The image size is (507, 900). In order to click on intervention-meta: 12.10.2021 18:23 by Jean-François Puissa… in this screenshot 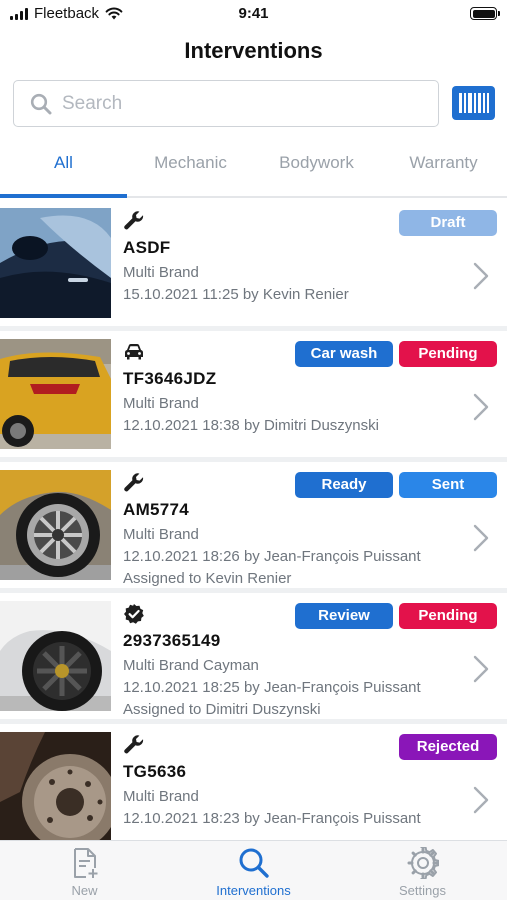, I will do `click(272, 818)`.